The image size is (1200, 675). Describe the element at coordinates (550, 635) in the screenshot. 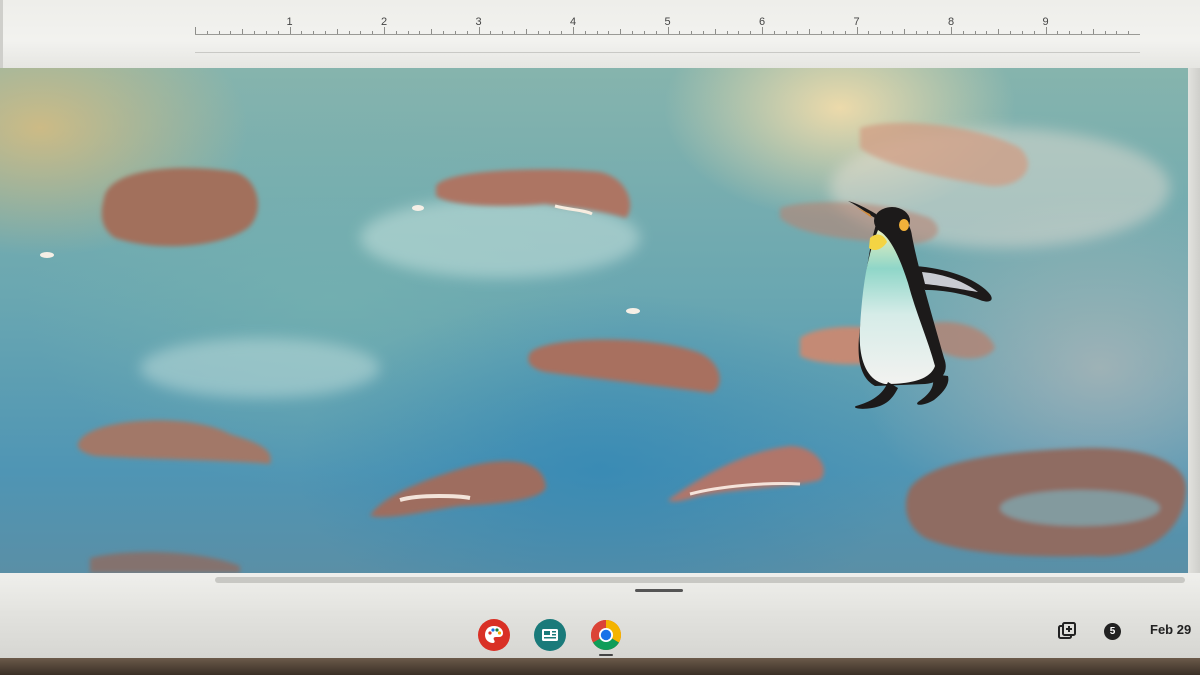

I see `screencast-icon` at that location.